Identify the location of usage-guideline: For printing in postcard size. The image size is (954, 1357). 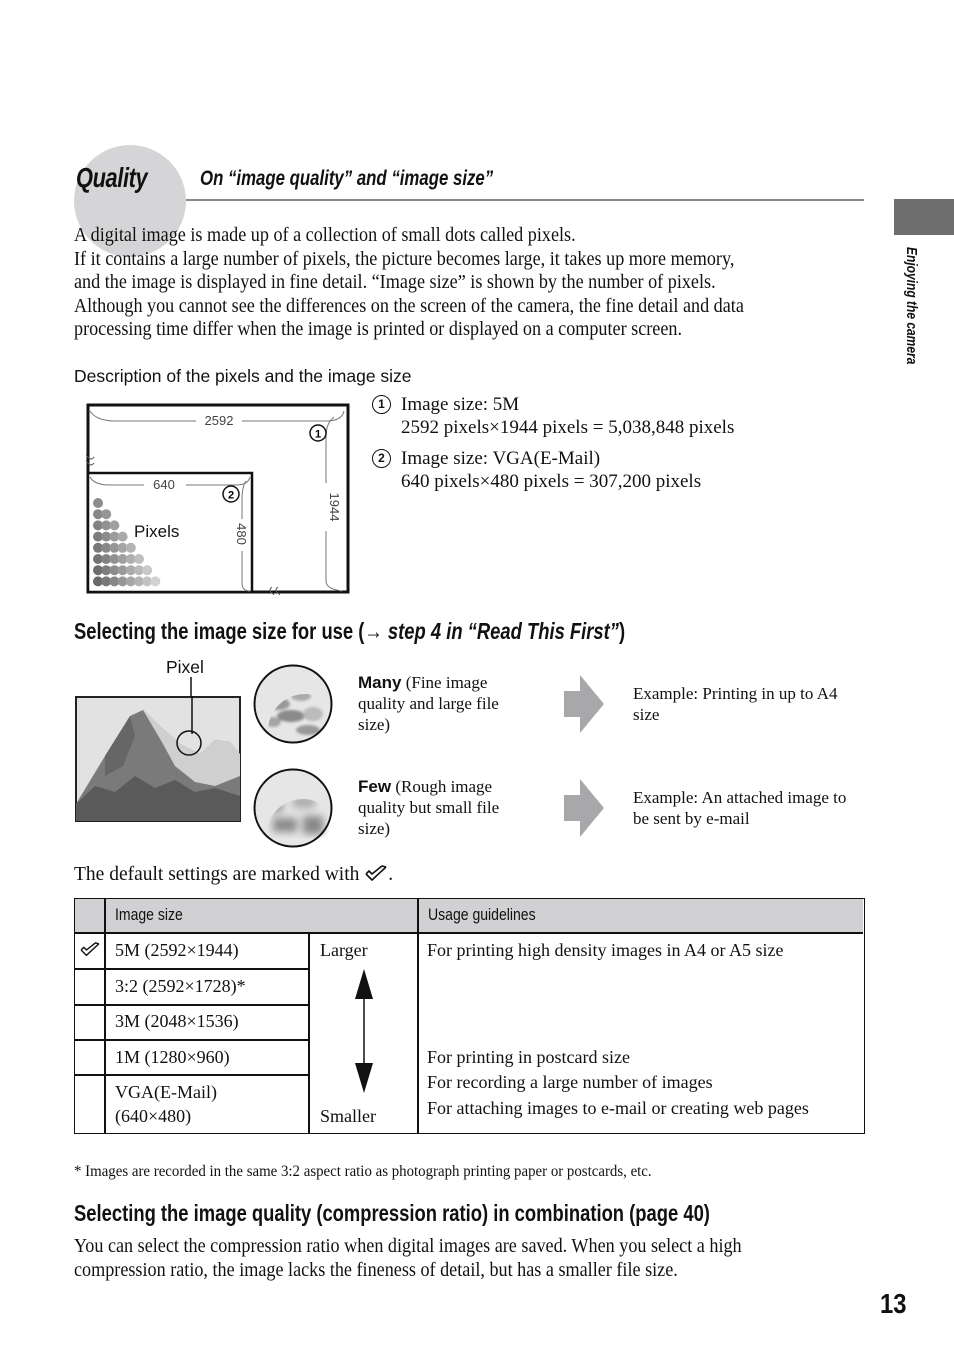
(528, 1057).